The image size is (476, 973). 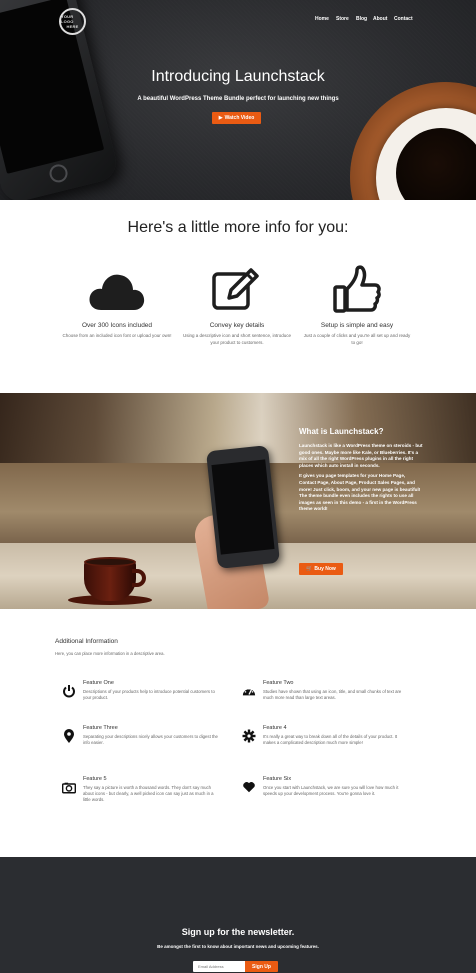 What do you see at coordinates (321, 569) in the screenshot?
I see `buy-now-button: 🛒 Buy Now` at bounding box center [321, 569].